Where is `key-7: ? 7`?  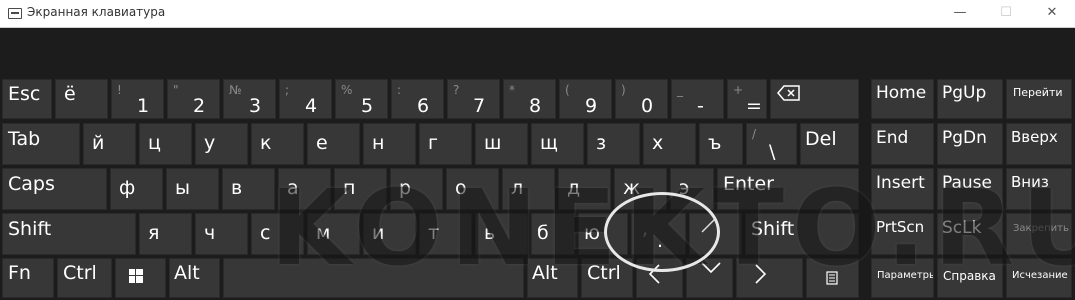 key-7: ? 7 is located at coordinates (473, 99).